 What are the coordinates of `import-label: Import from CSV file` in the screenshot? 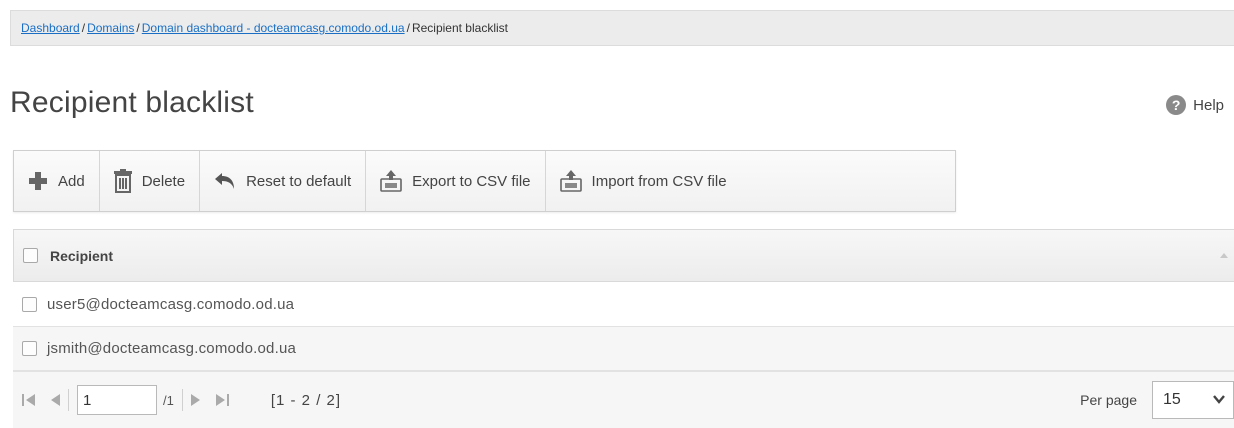 It's located at (659, 181).